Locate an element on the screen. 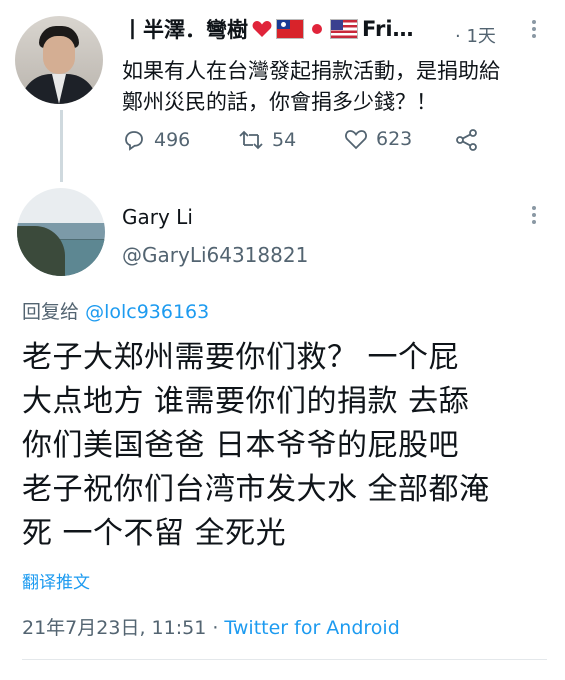 The width and height of the screenshot is (565, 680). replying-to-label: 回复给 is located at coordinates (51, 312).